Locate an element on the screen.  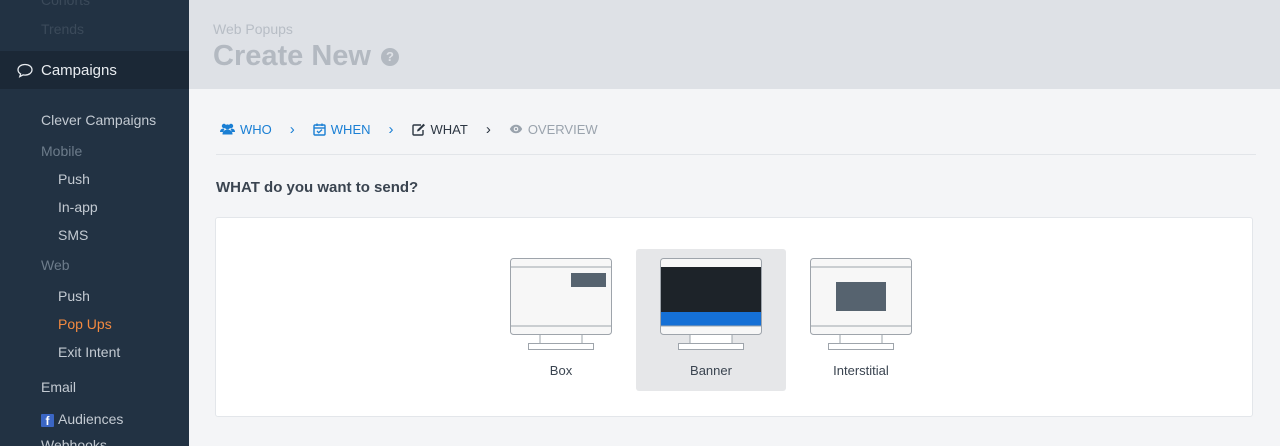
chat-bubble-icon is located at coordinates (25, 70).